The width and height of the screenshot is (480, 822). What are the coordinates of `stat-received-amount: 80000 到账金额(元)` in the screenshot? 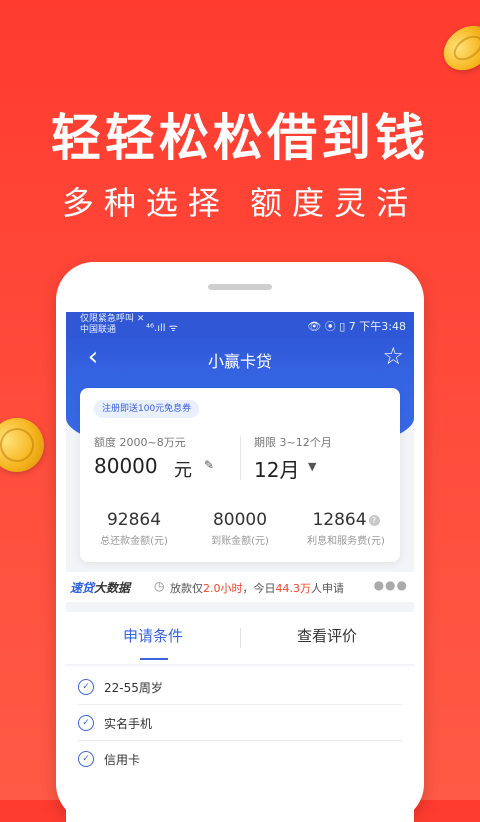 It's located at (240, 528).